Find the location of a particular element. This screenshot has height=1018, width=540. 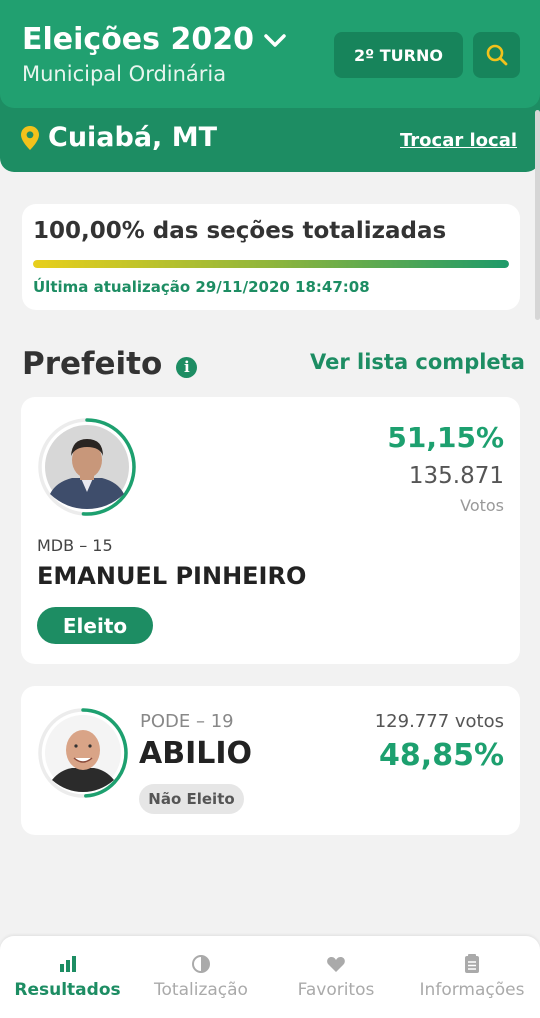

section-title: Prefeito i is located at coordinates (110, 364).